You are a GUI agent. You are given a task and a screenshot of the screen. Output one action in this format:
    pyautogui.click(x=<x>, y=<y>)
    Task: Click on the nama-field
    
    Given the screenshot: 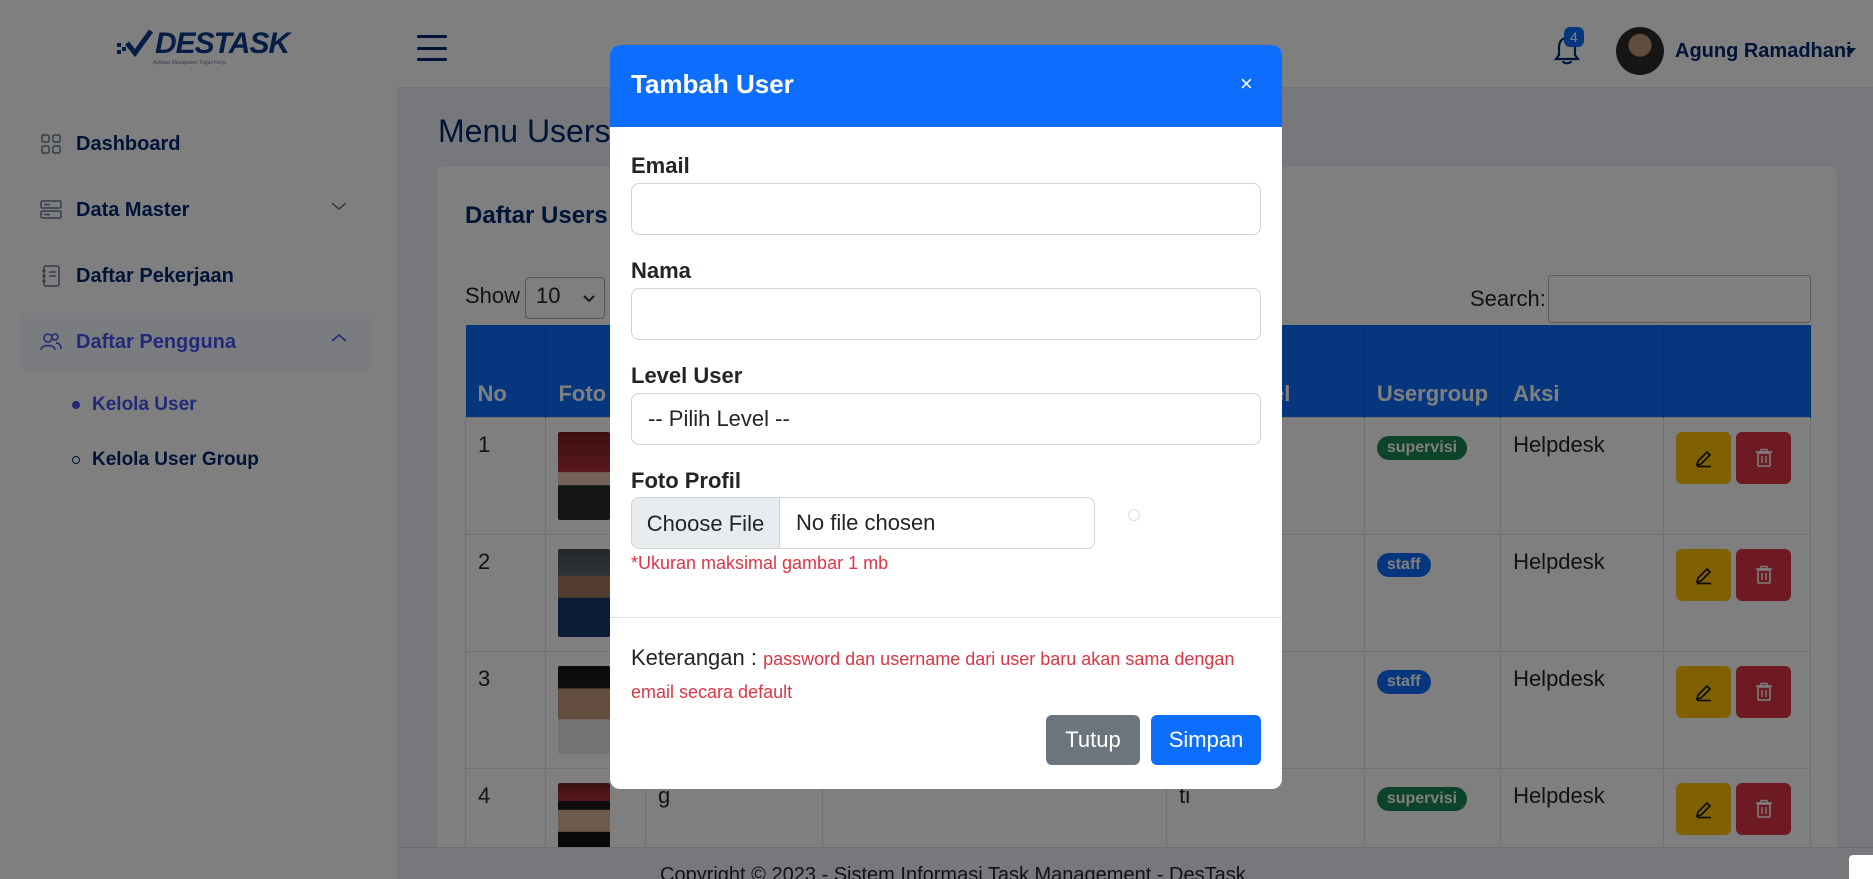 What is the action you would take?
    pyautogui.click(x=946, y=314)
    